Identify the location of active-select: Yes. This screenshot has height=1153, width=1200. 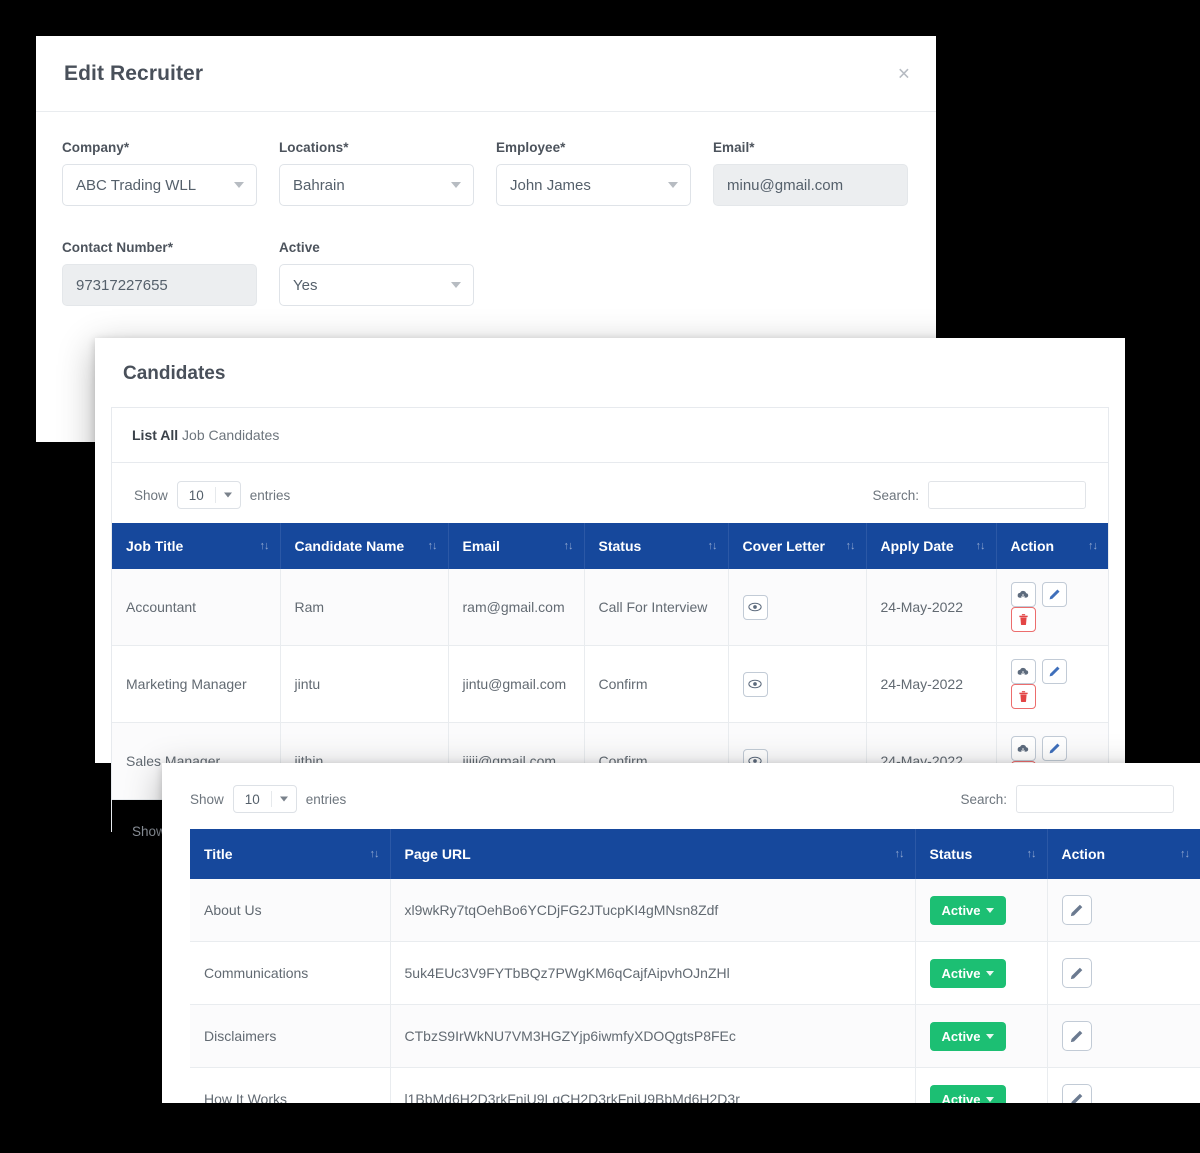
(376, 285).